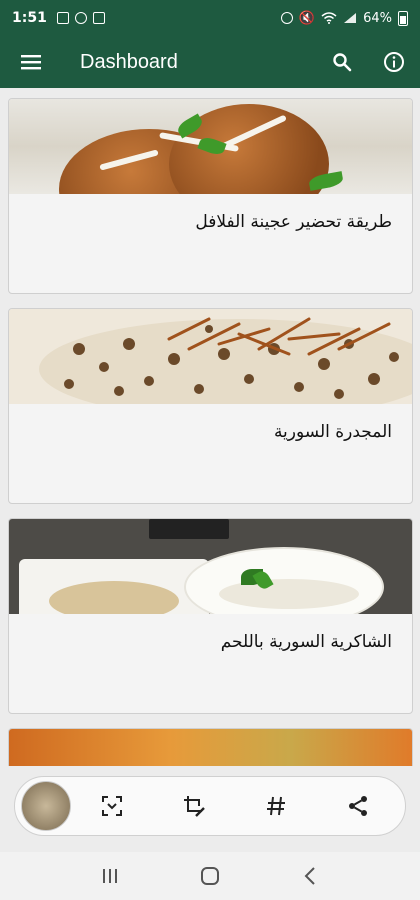 The width and height of the screenshot is (420, 900). Describe the element at coordinates (286, 18) in the screenshot. I see `alarm-icon` at that location.